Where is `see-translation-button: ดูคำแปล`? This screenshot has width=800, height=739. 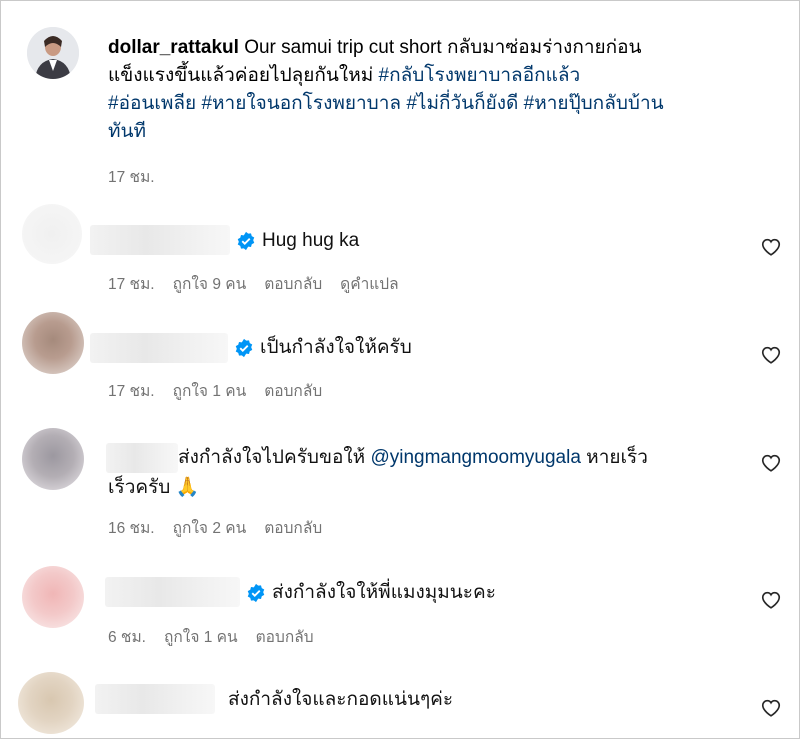 see-translation-button: ดูคำแปล is located at coordinates (369, 284).